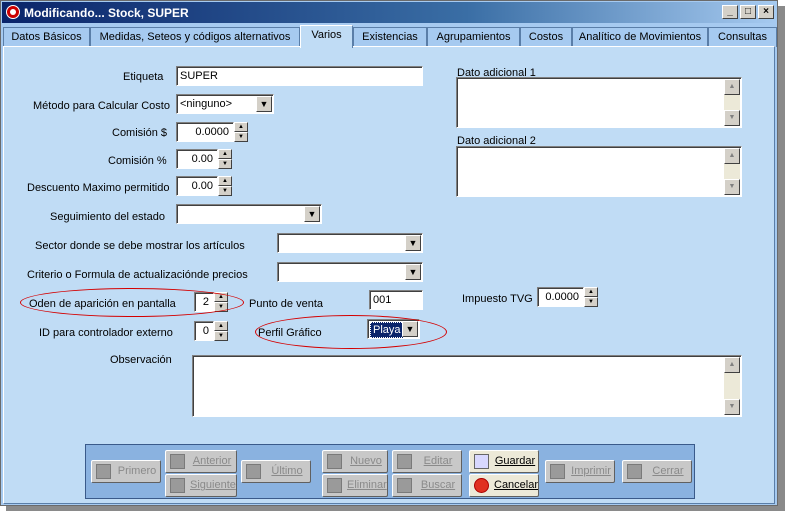  What do you see at coordinates (204, 302) in the screenshot?
I see `orden-field: 2` at bounding box center [204, 302].